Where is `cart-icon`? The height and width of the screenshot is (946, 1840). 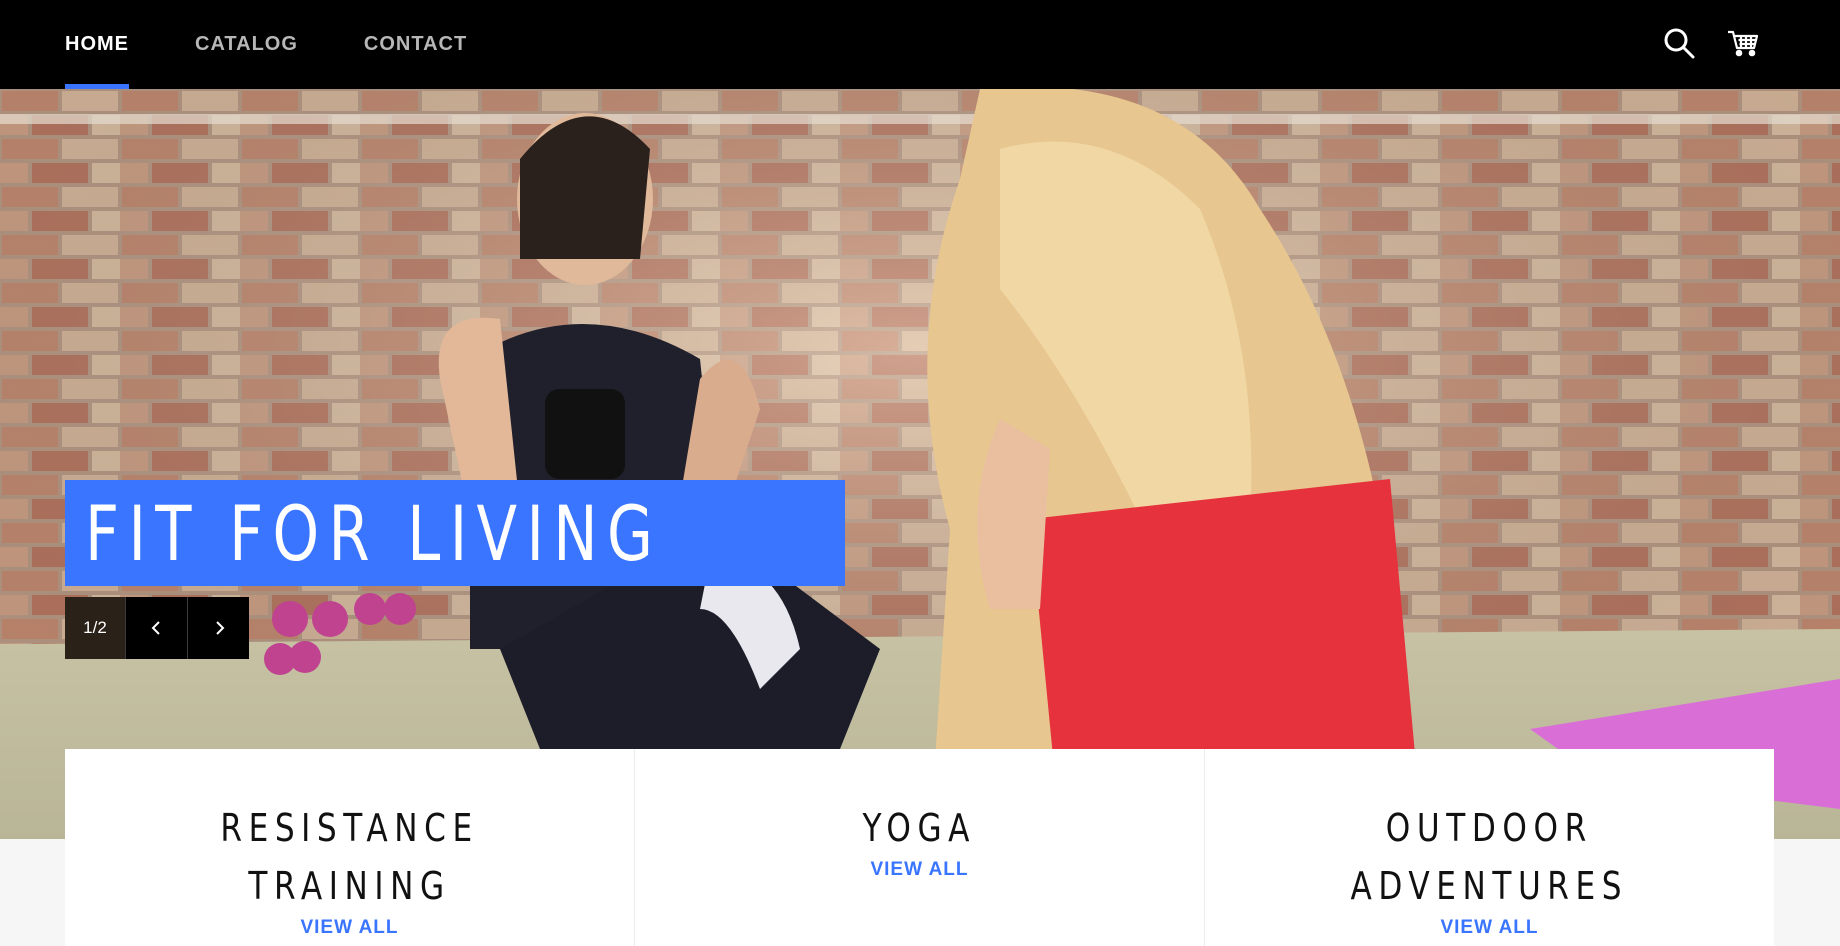
cart-icon is located at coordinates (1743, 43).